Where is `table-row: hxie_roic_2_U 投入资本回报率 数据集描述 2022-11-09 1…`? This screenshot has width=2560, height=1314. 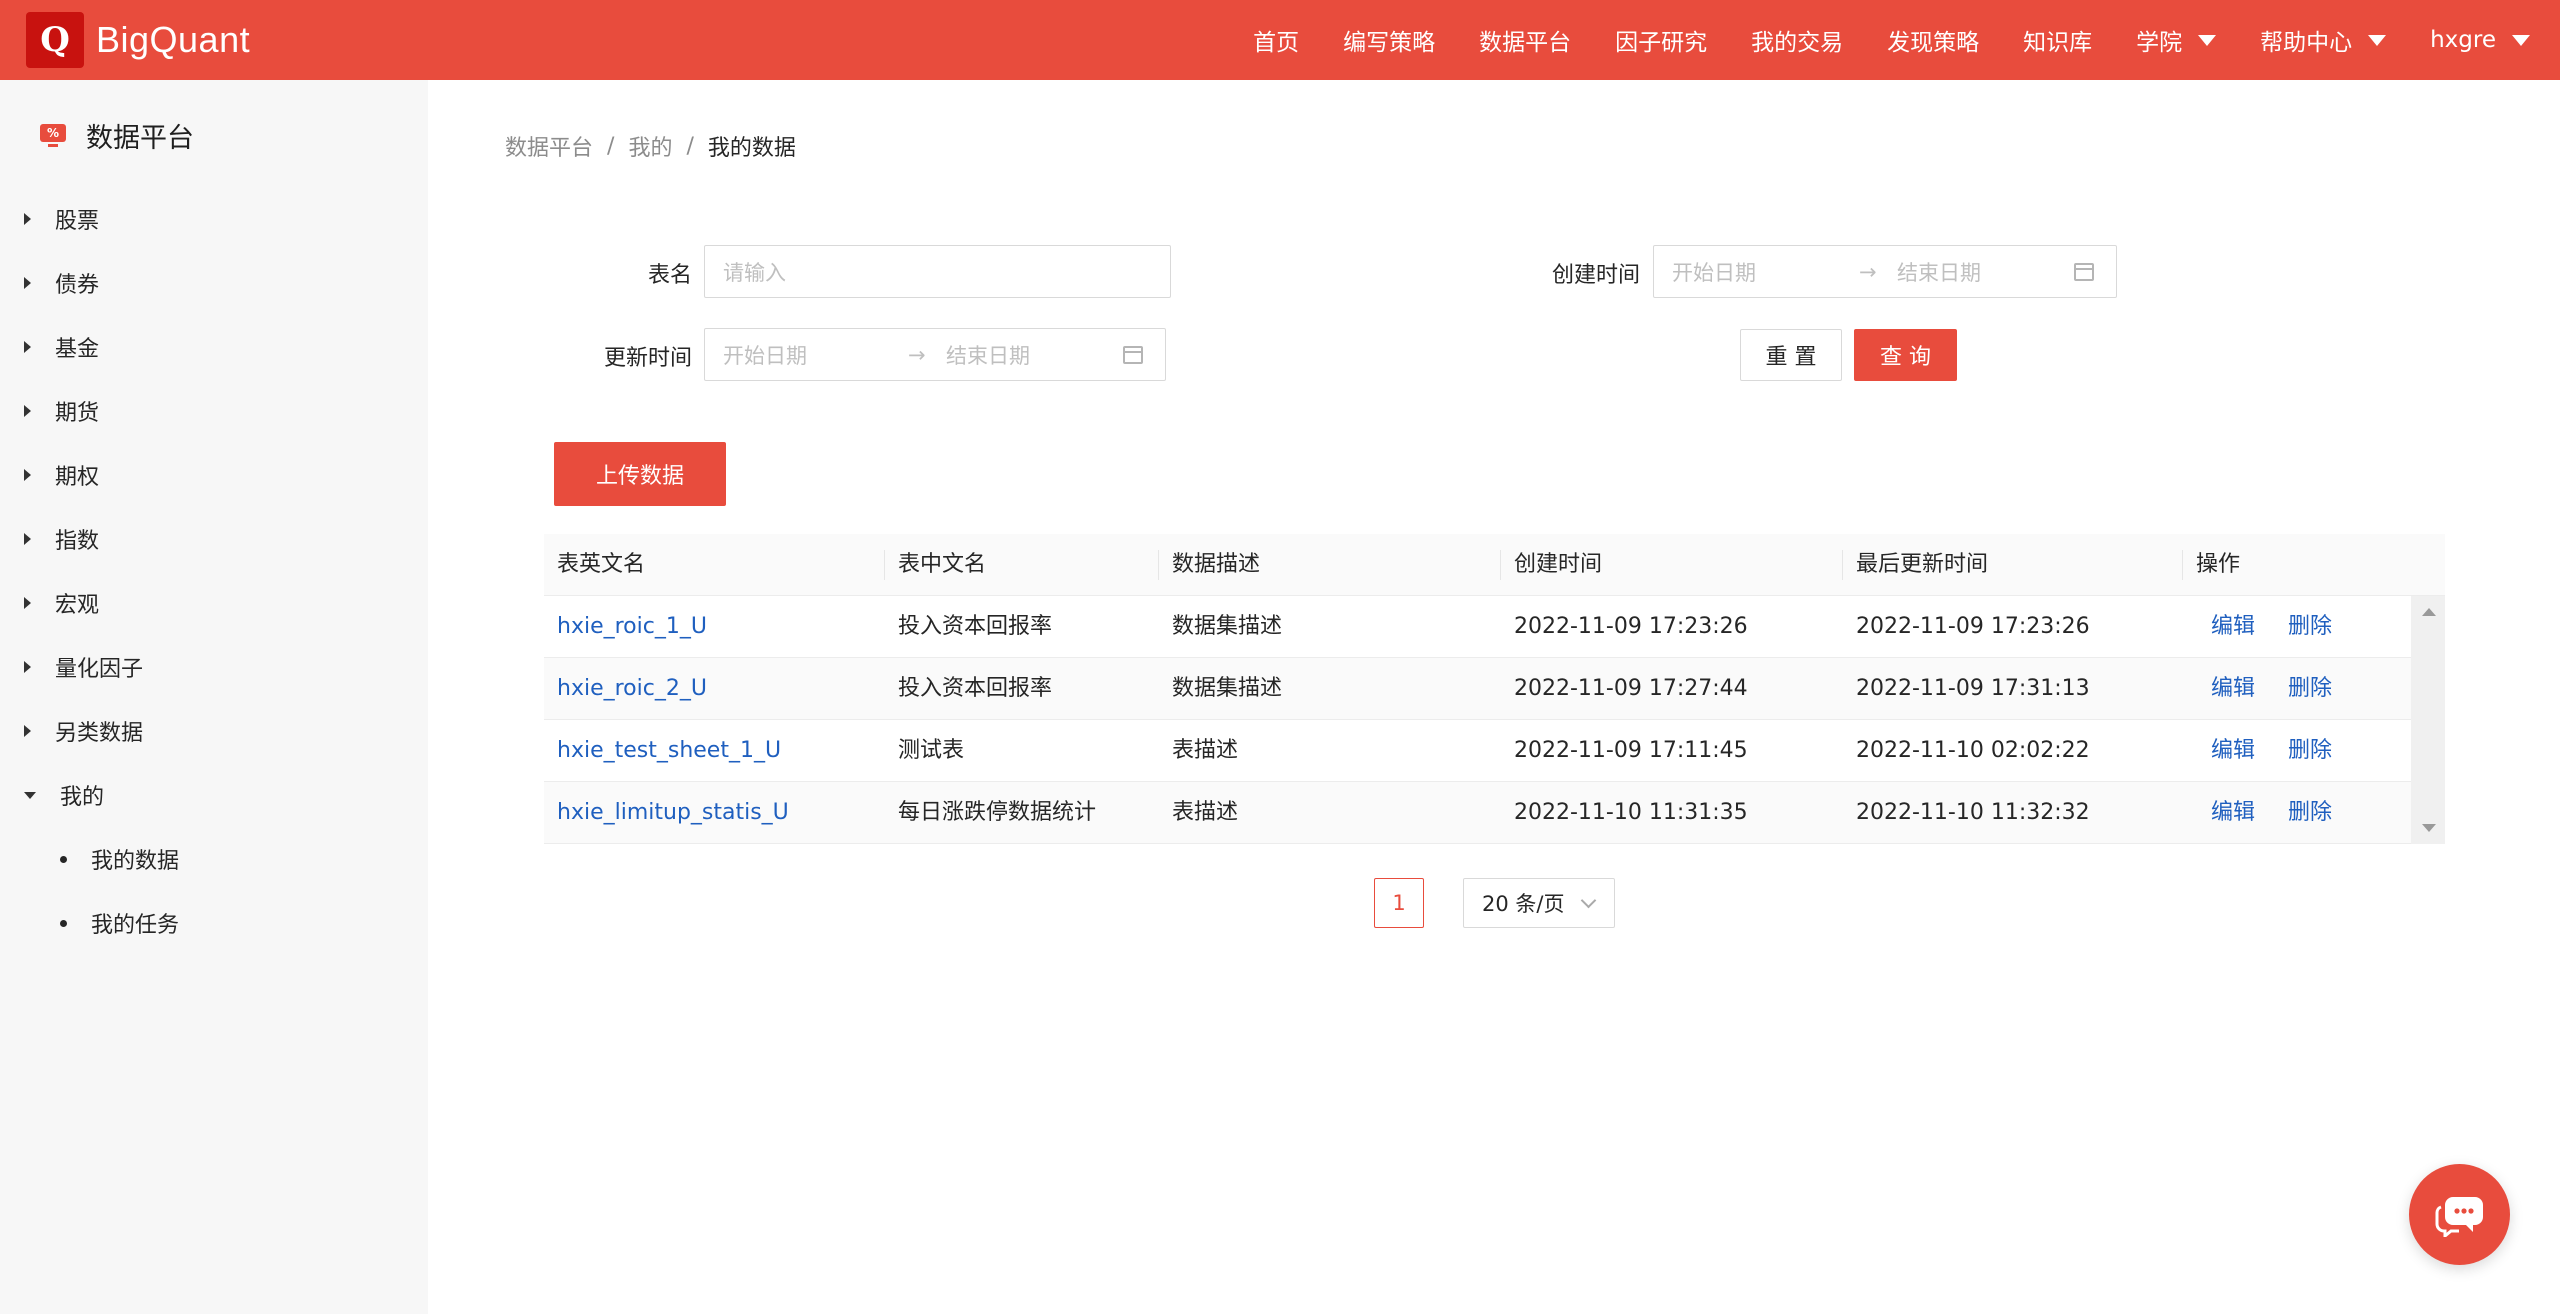 table-row: hxie_roic_2_U 投入资本回报率 数据集描述 2022-11-09 1… is located at coordinates (1477, 689).